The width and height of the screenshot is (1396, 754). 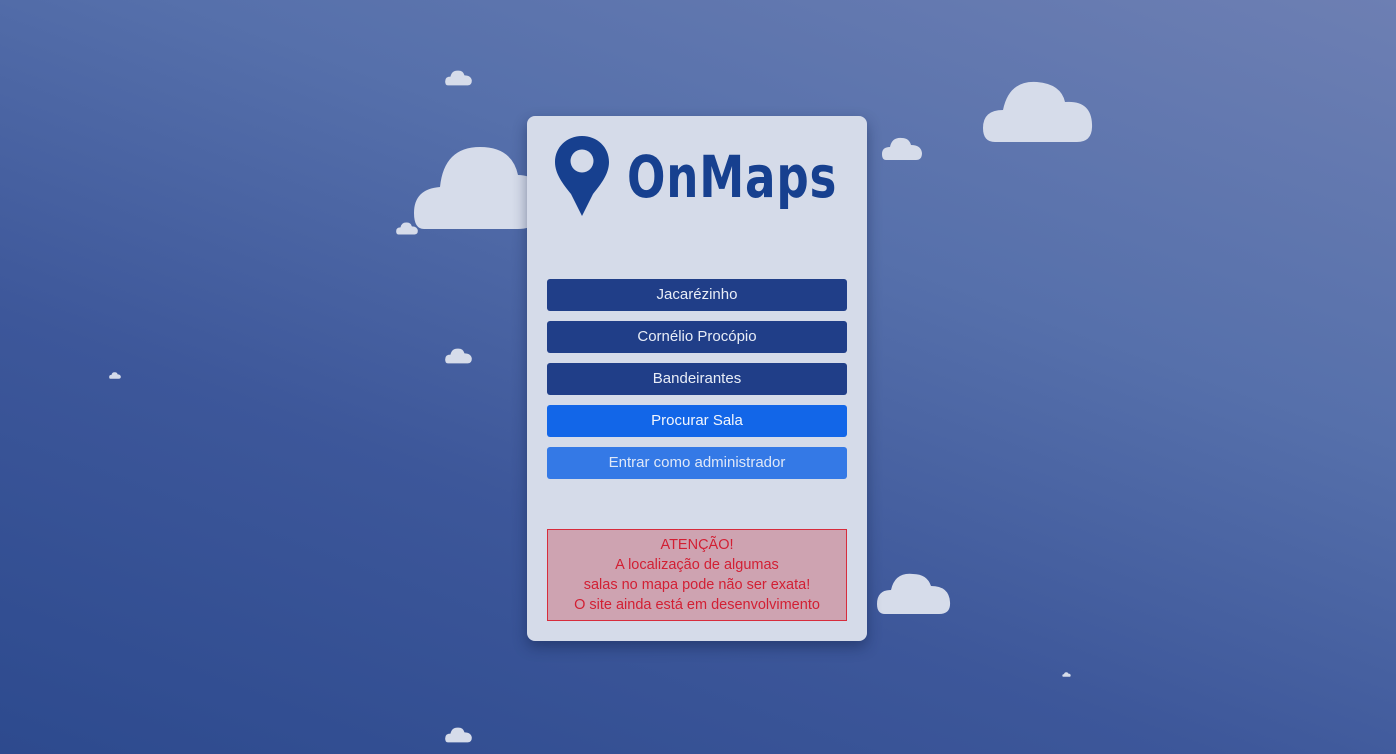 I want to click on brand-name: OnMaps, so click(x=732, y=177).